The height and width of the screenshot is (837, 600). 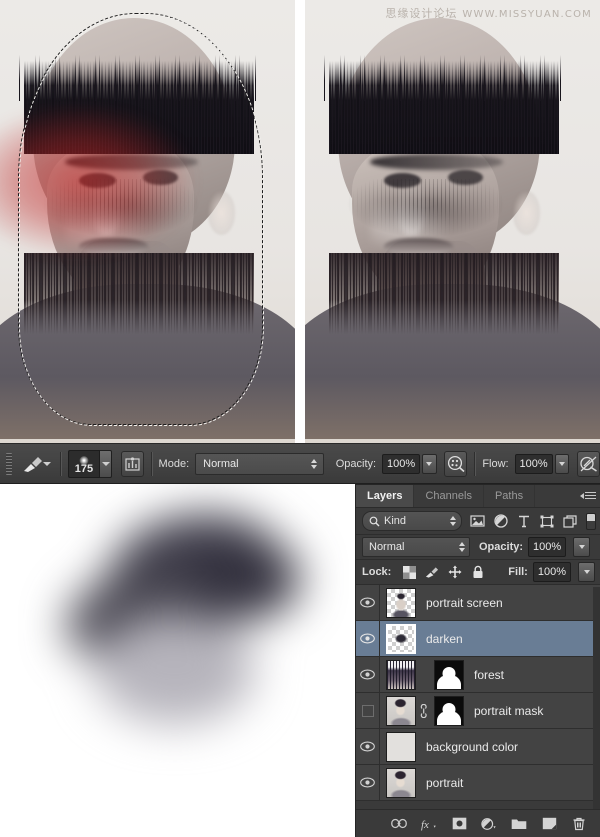 What do you see at coordinates (455, 572) in the screenshot?
I see `lock-position-icon` at bounding box center [455, 572].